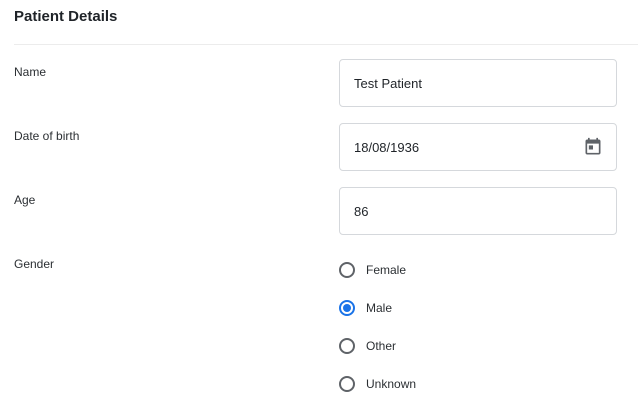  Describe the element at coordinates (66, 16) in the screenshot. I see `page-title: Patient Details` at that location.